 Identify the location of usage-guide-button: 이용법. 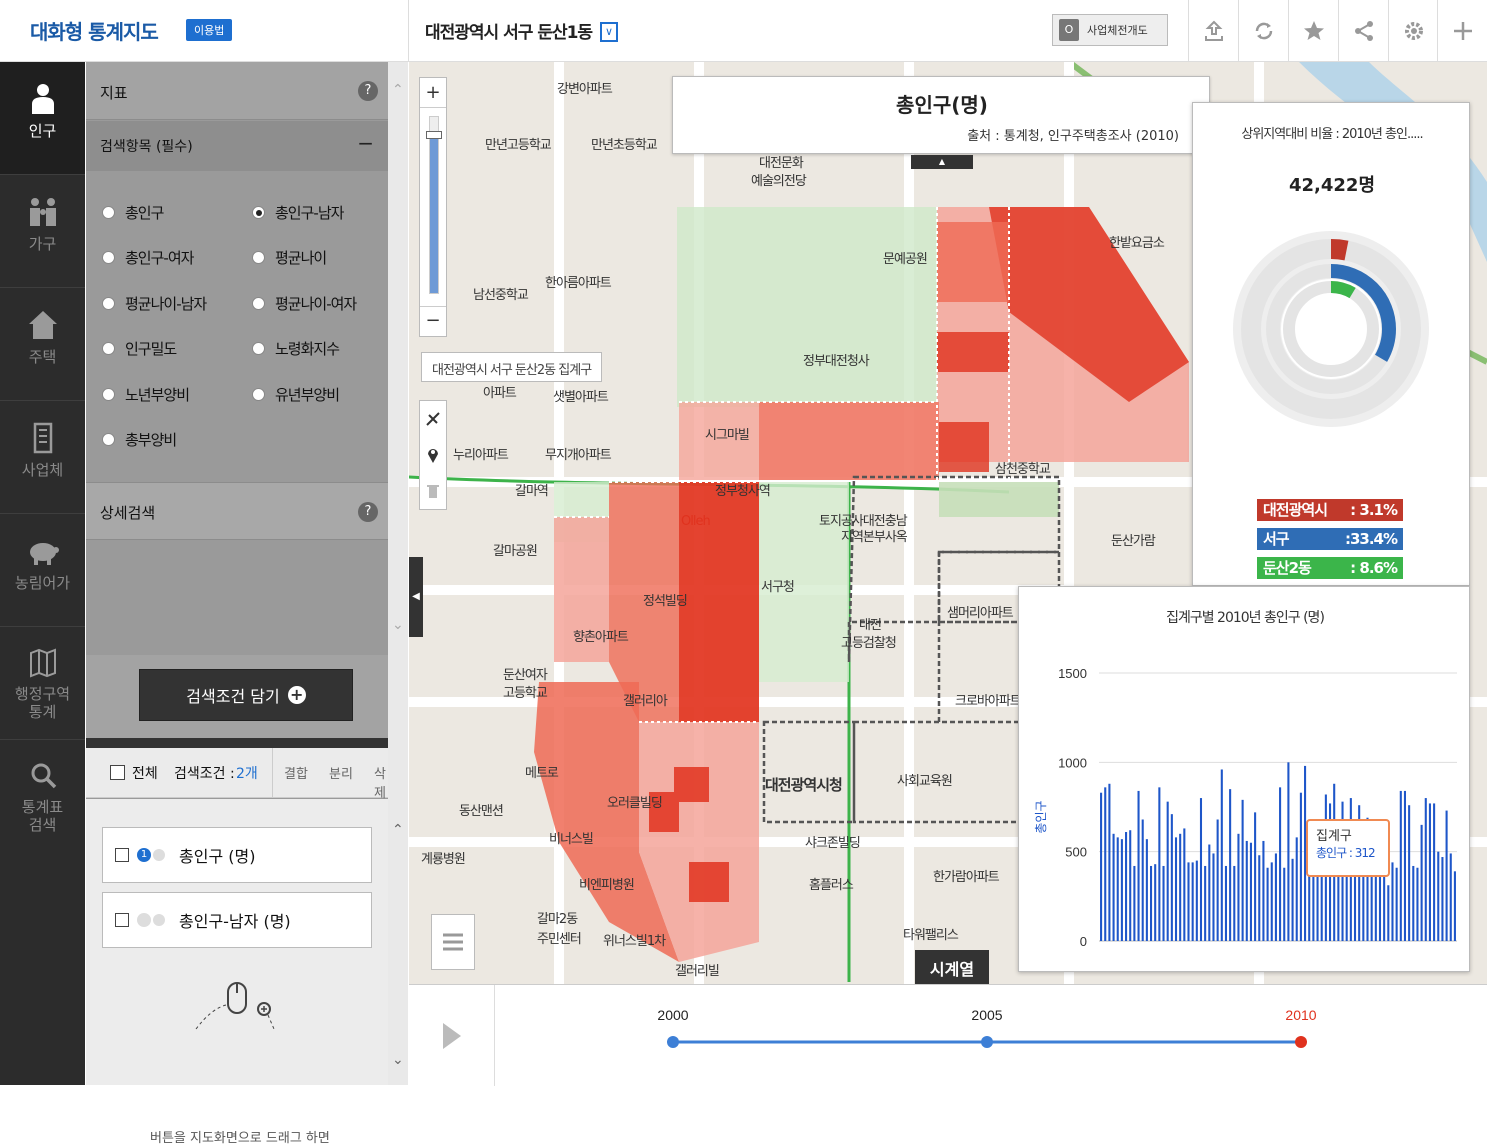
(209, 30).